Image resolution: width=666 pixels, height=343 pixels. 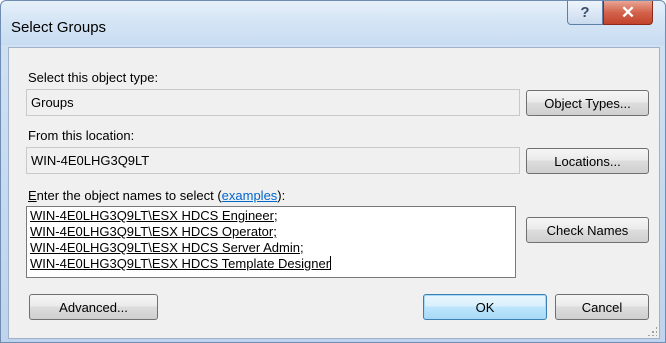 What do you see at coordinates (59, 27) in the screenshot?
I see `window-title: Select Groups` at bounding box center [59, 27].